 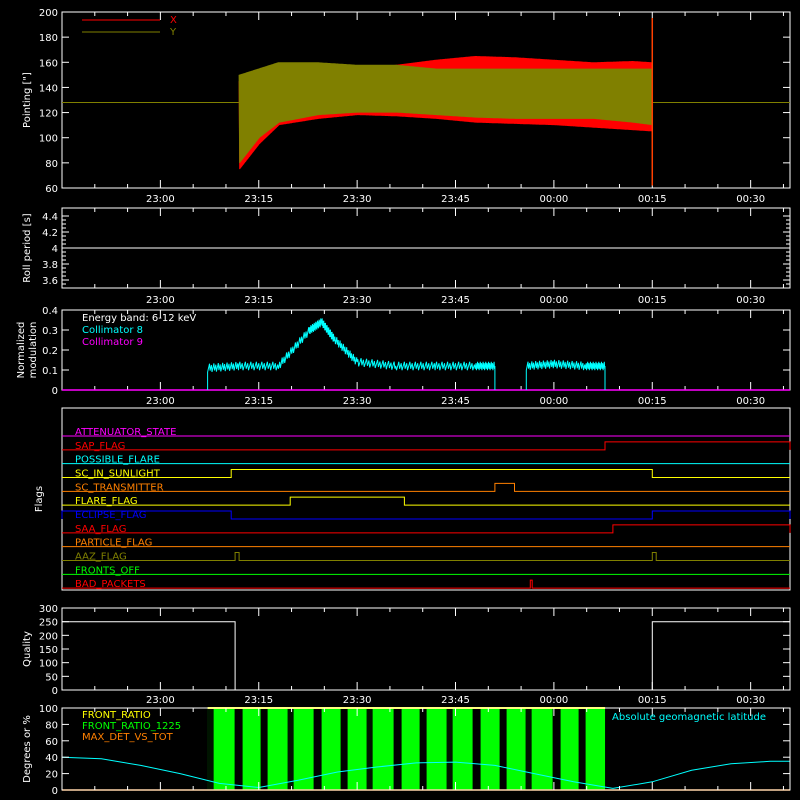 I want to click on quality-y-tick-label: 150, so click(x=48, y=650).